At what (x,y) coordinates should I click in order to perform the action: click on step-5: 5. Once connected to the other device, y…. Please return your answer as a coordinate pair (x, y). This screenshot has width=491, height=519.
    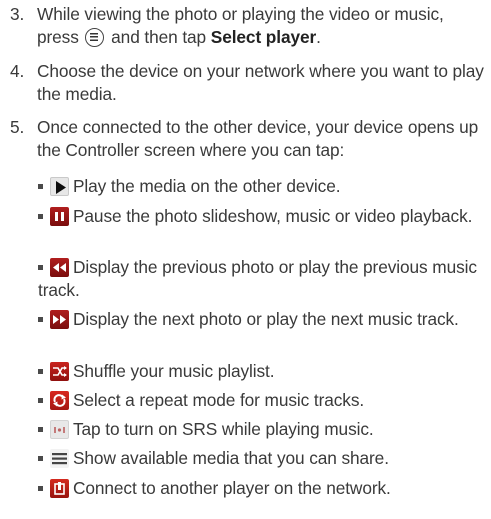
    Looking at the image, I should click on (250, 139).